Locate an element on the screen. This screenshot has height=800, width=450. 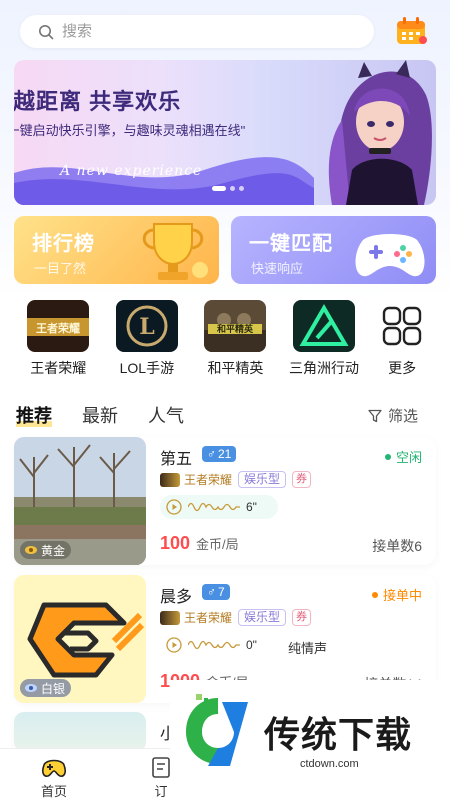
svg-text: L is located at coordinates (146, 327).